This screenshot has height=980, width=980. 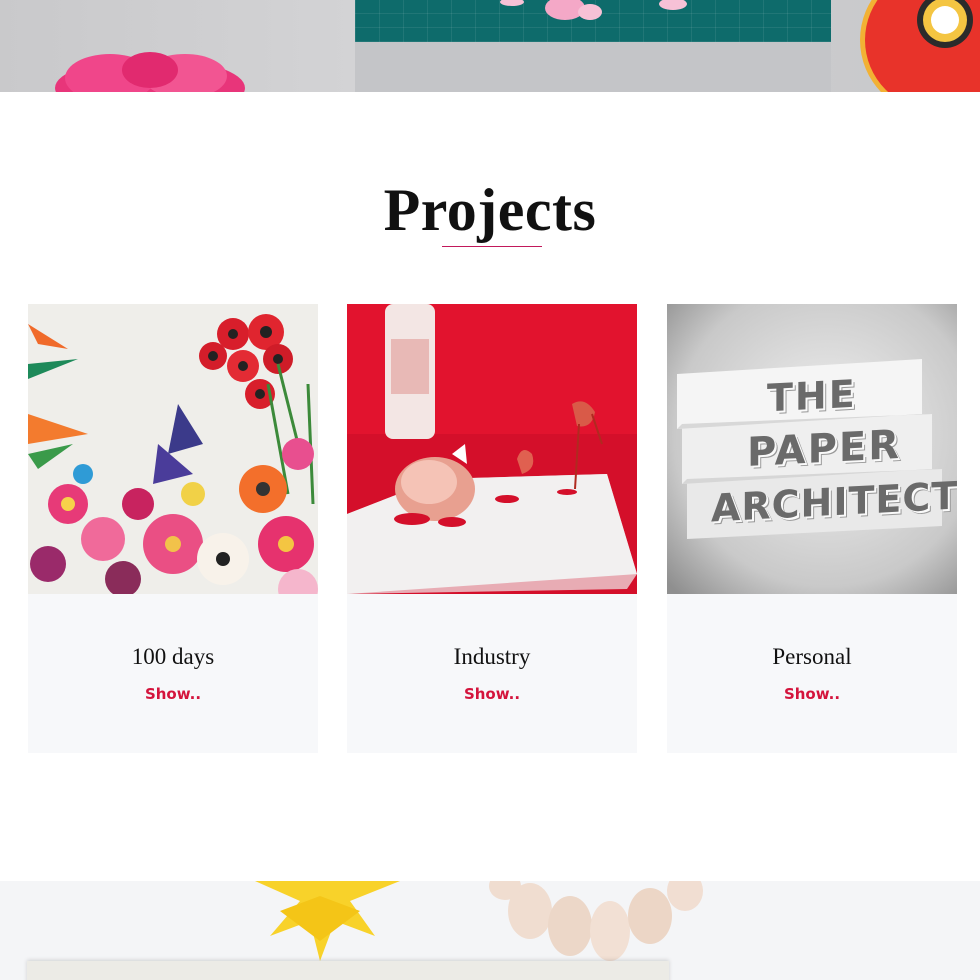 I want to click on hero-image-strip, so click(x=490, y=46).